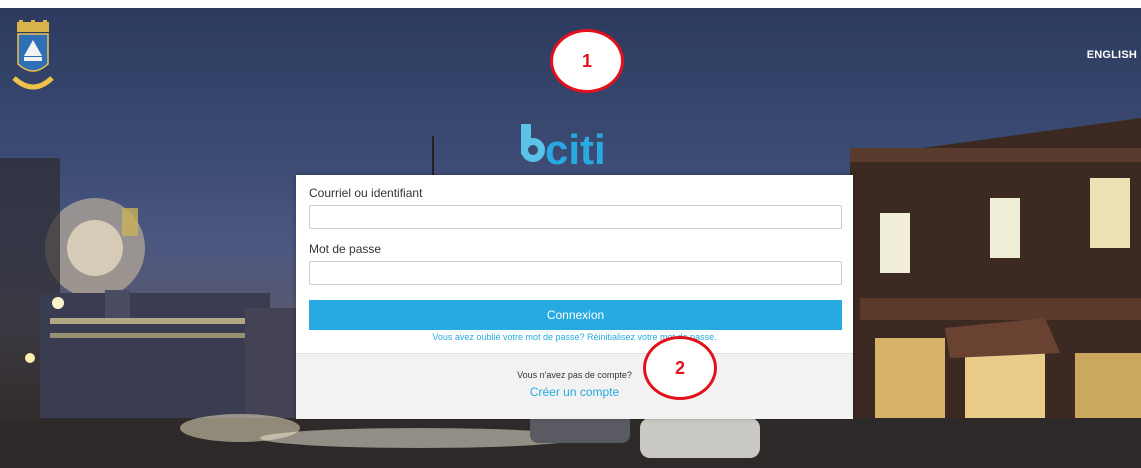 This screenshot has height=468, width=1141. Describe the element at coordinates (1112, 55) in the screenshot. I see `language-switch-link: ENGLISH` at that location.